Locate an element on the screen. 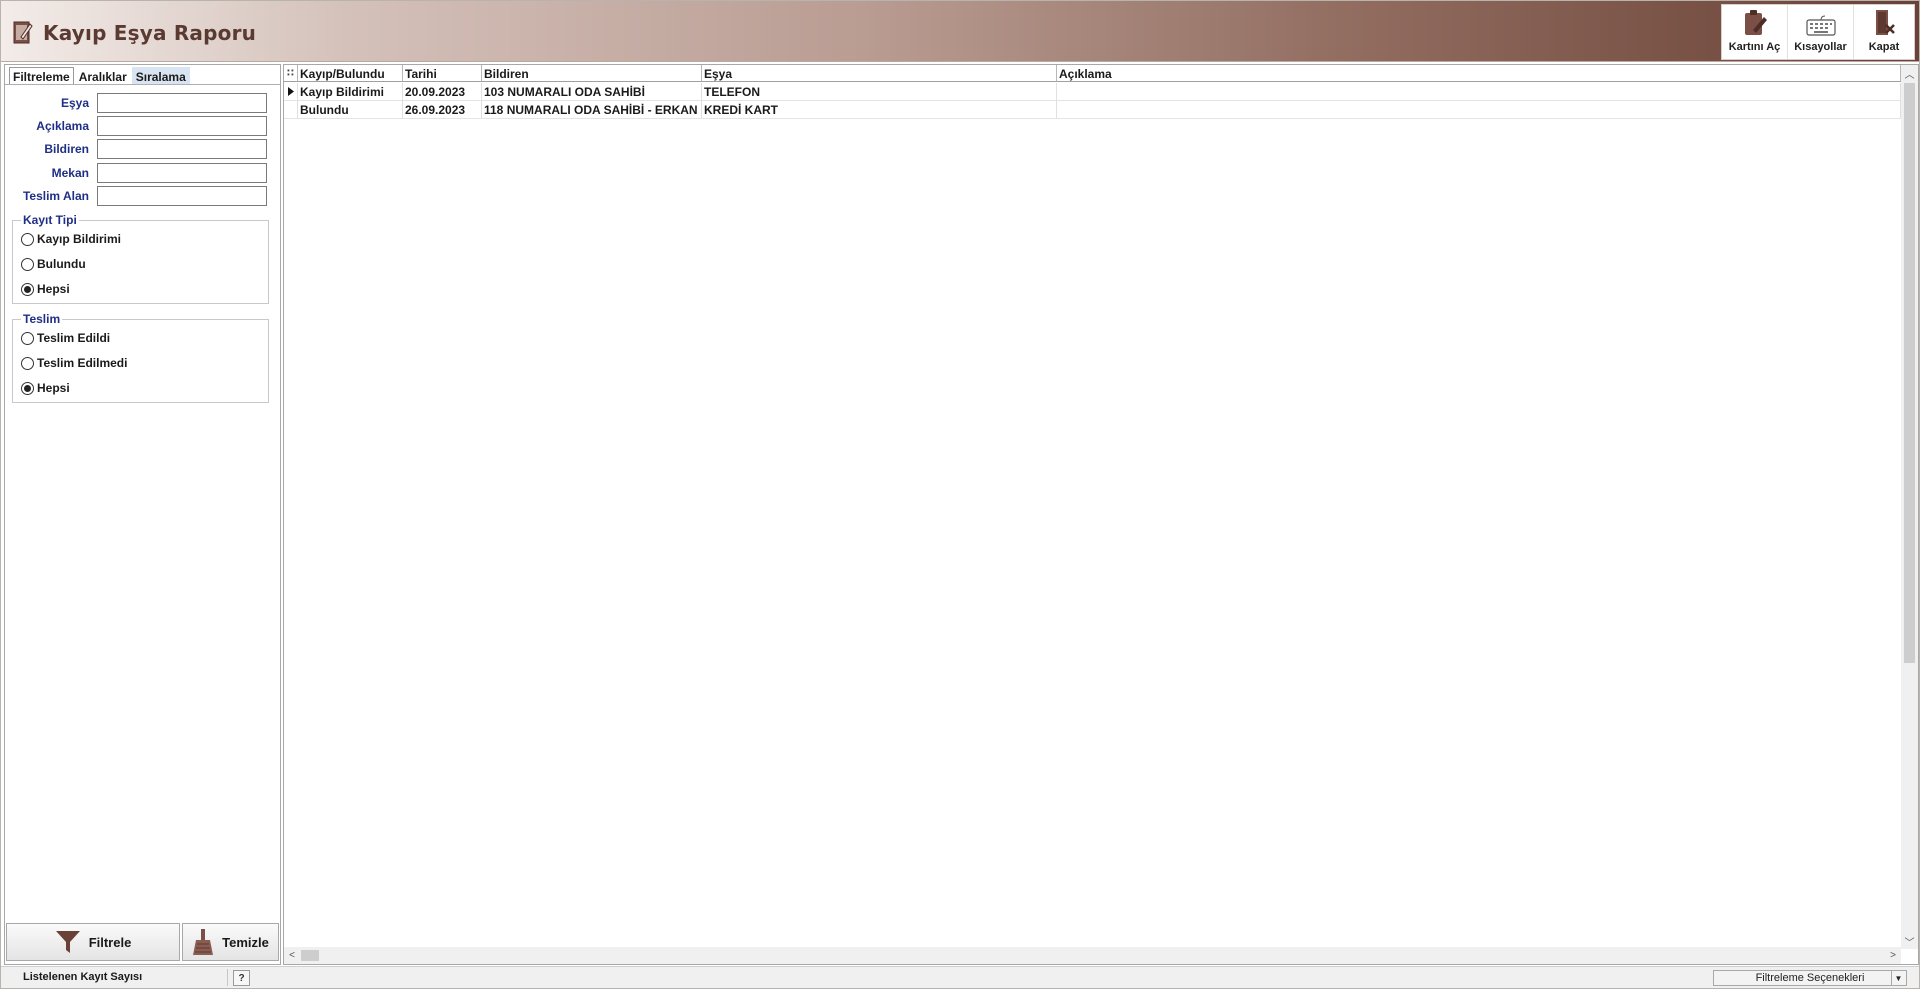 The height and width of the screenshot is (989, 1920). esya-label: Eşya is located at coordinates (74, 103).